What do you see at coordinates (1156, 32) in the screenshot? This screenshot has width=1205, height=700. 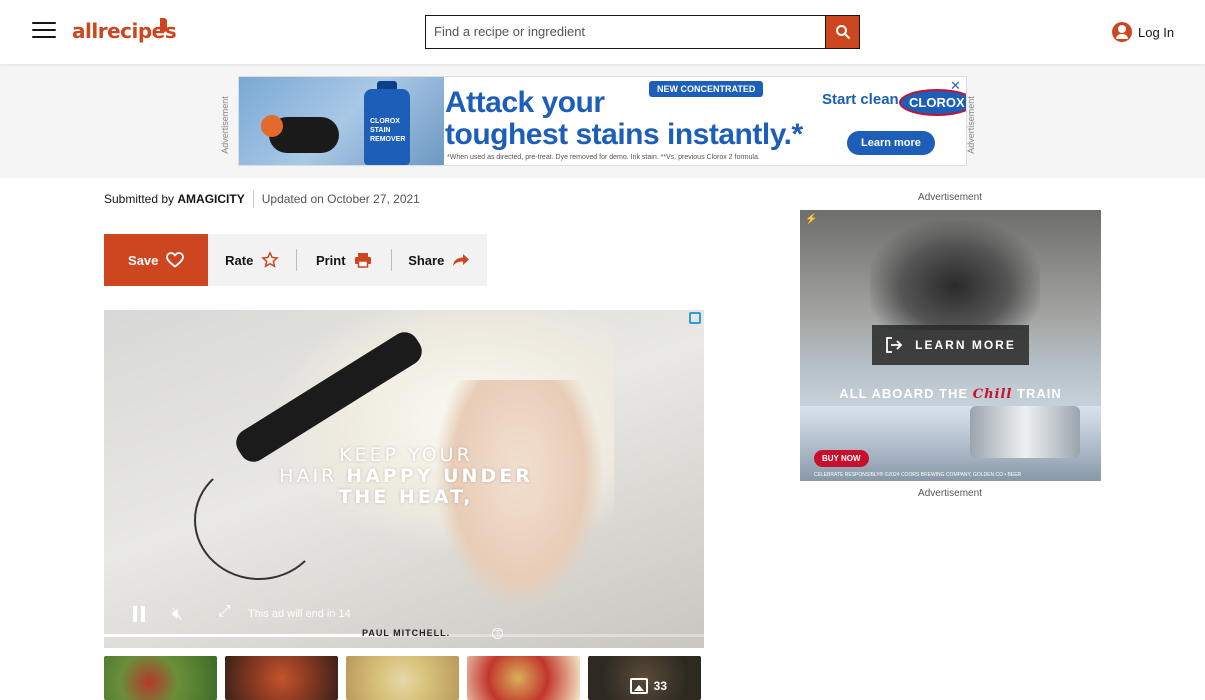 I see `login-label: Log In` at bounding box center [1156, 32].